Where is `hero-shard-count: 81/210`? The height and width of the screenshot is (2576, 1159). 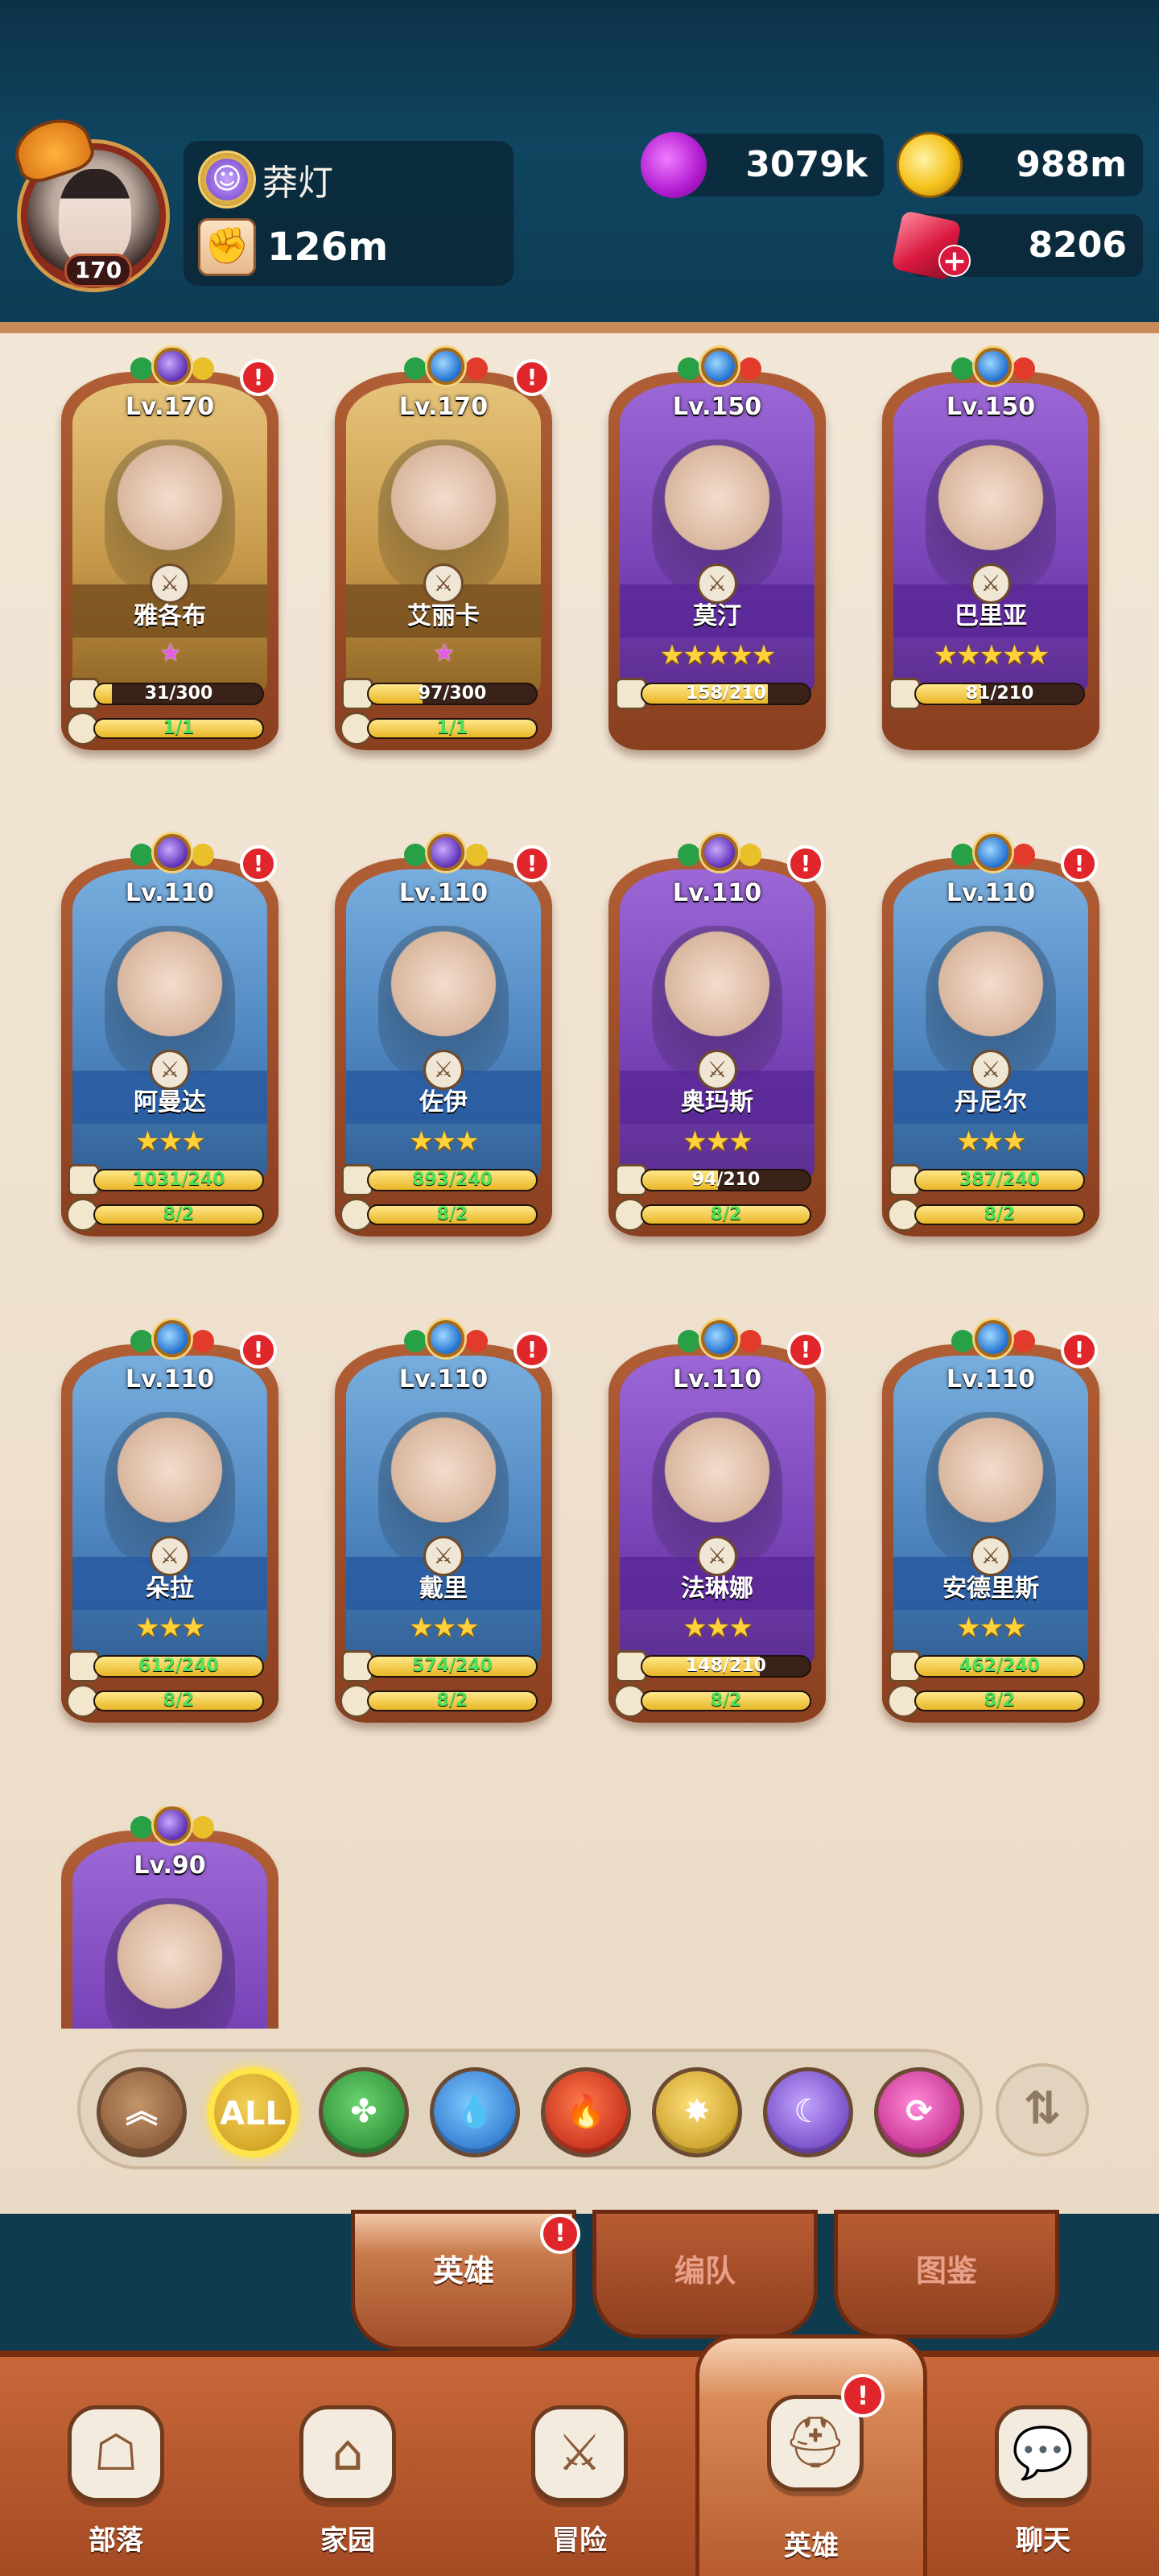
hero-shard-count: 81/210 is located at coordinates (1000, 693).